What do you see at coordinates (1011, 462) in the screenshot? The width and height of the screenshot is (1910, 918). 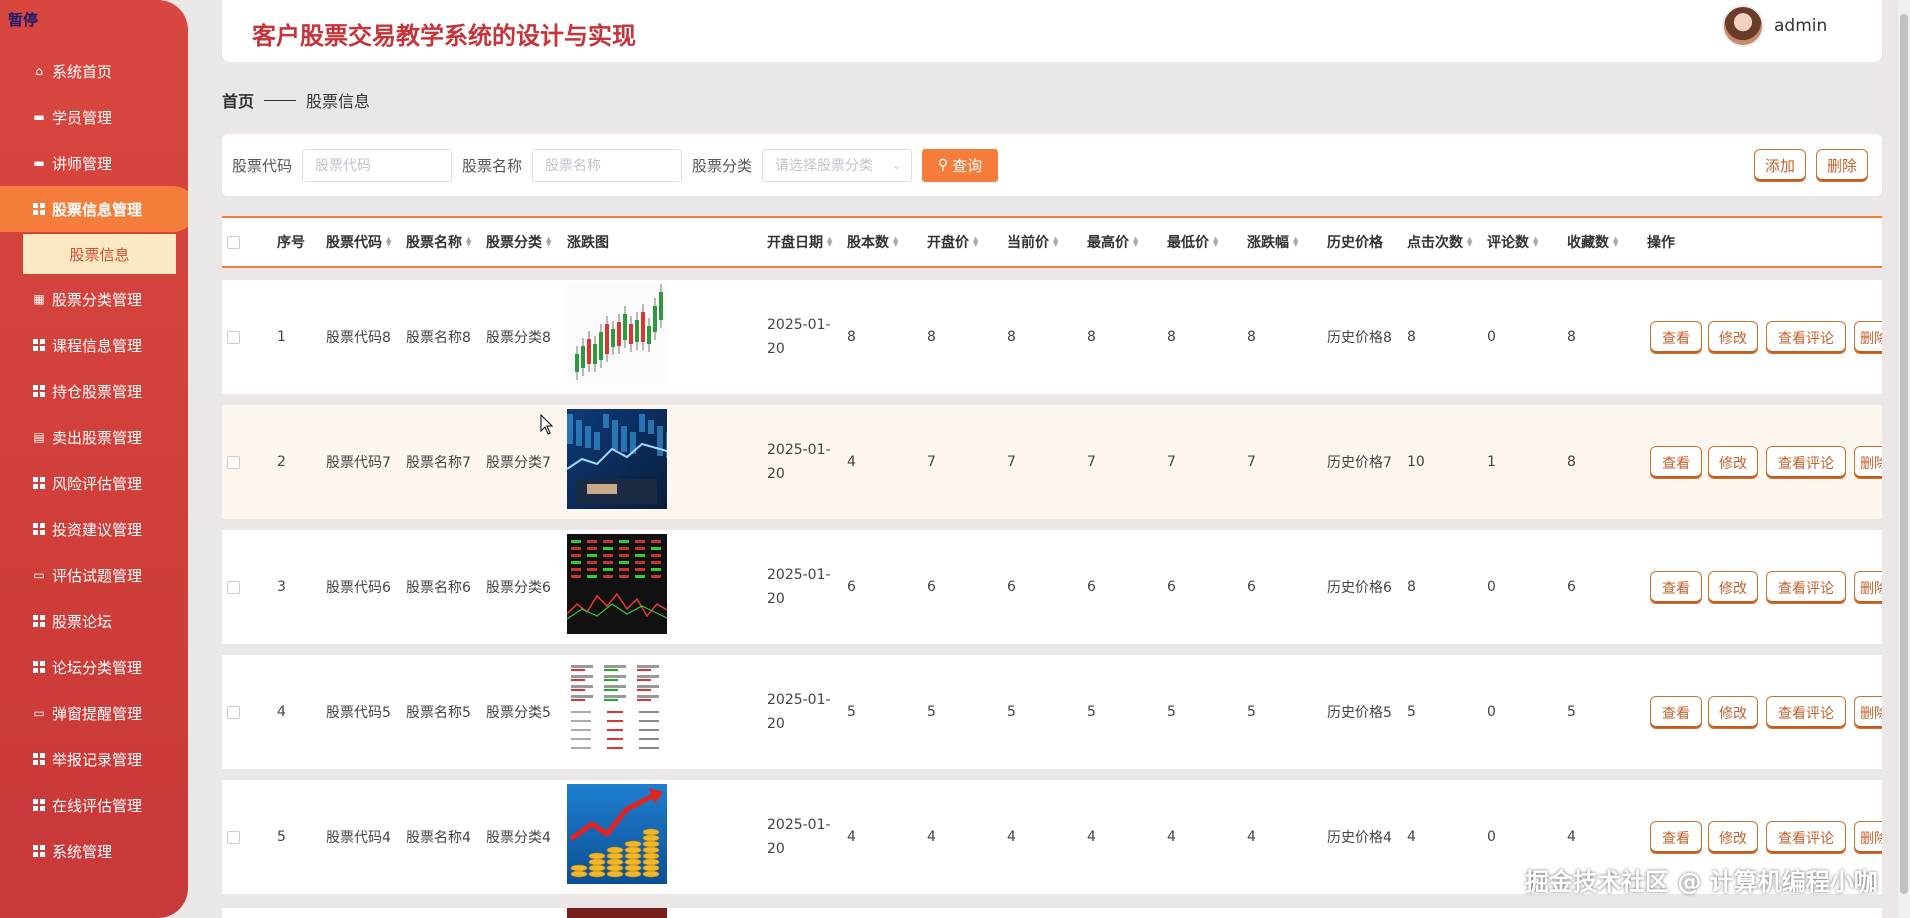 I see `cell-current-price: 7` at bounding box center [1011, 462].